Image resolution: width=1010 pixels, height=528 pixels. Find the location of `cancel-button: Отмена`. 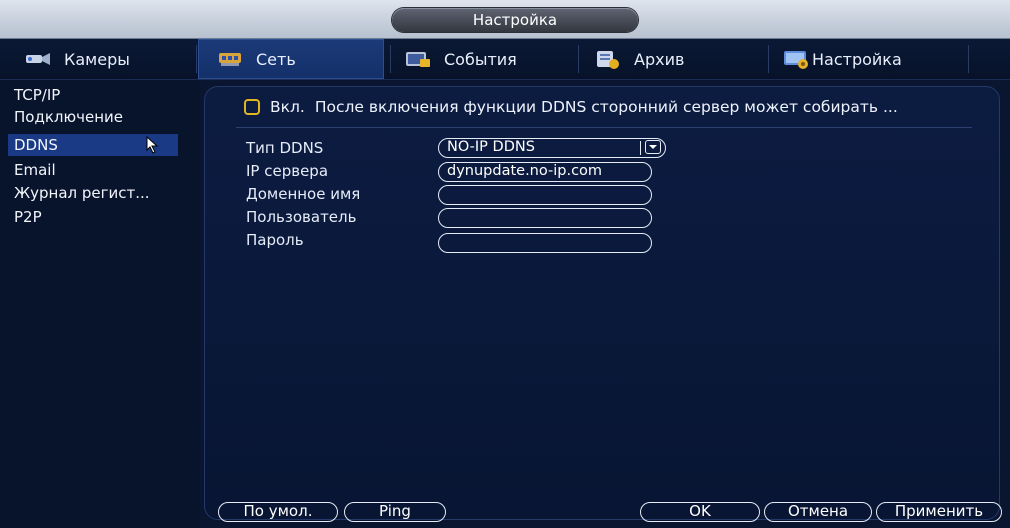

cancel-button: Отмена is located at coordinates (818, 512).